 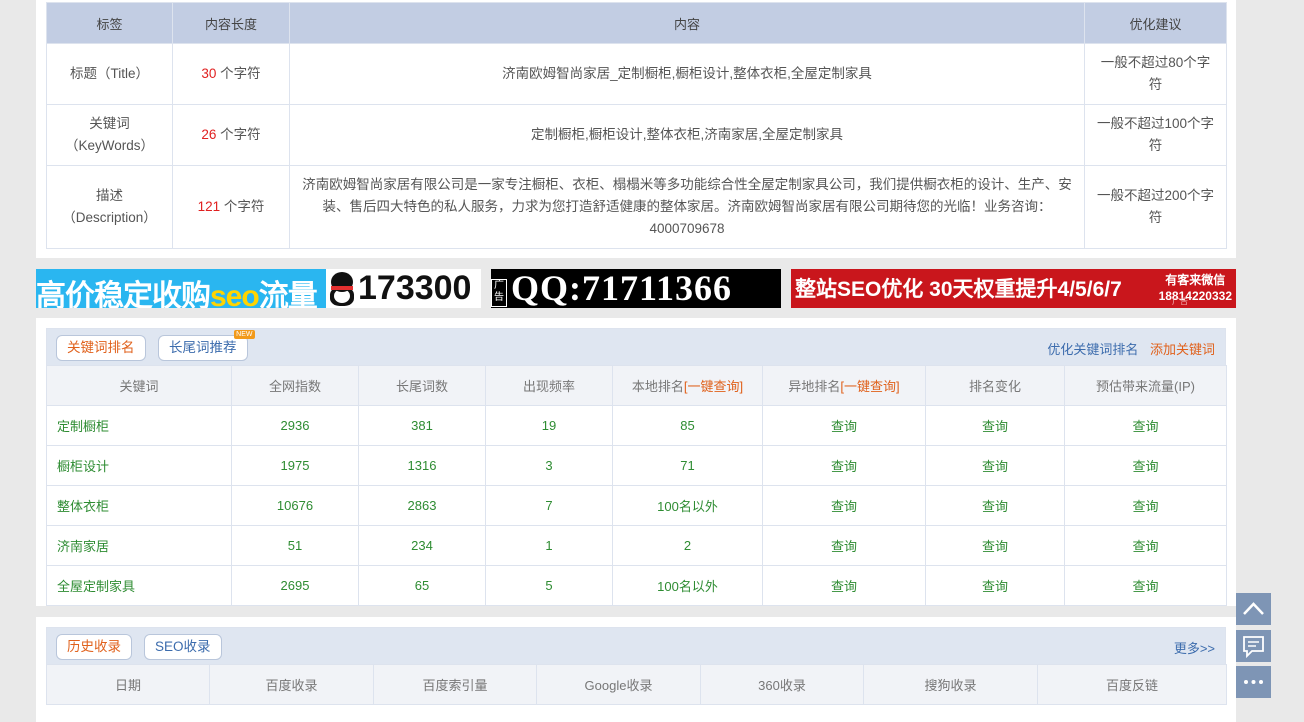 I want to click on keyword-link: 济南家居, so click(x=139, y=545).